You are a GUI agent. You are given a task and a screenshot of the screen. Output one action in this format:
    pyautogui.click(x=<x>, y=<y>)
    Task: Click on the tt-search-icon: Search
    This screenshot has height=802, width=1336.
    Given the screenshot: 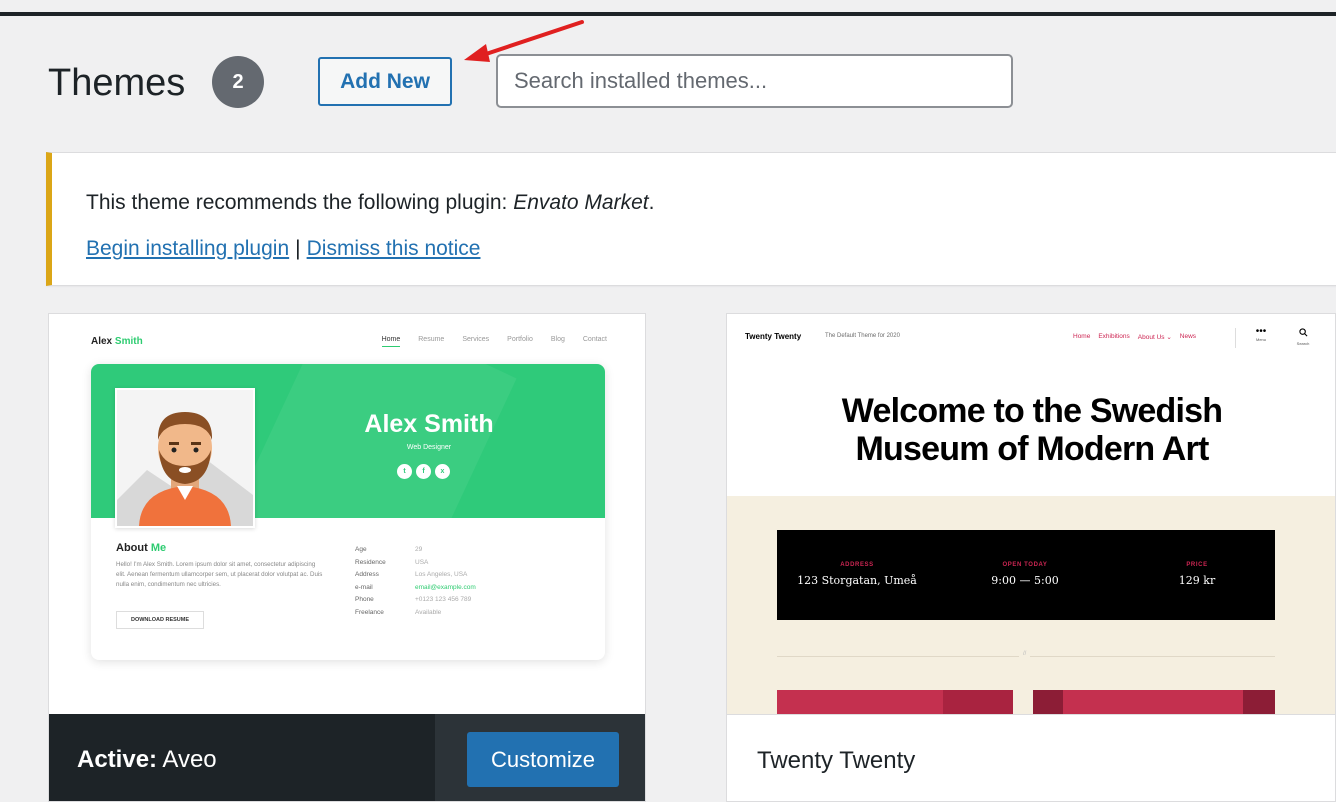 What is the action you would take?
    pyautogui.click(x=1303, y=338)
    